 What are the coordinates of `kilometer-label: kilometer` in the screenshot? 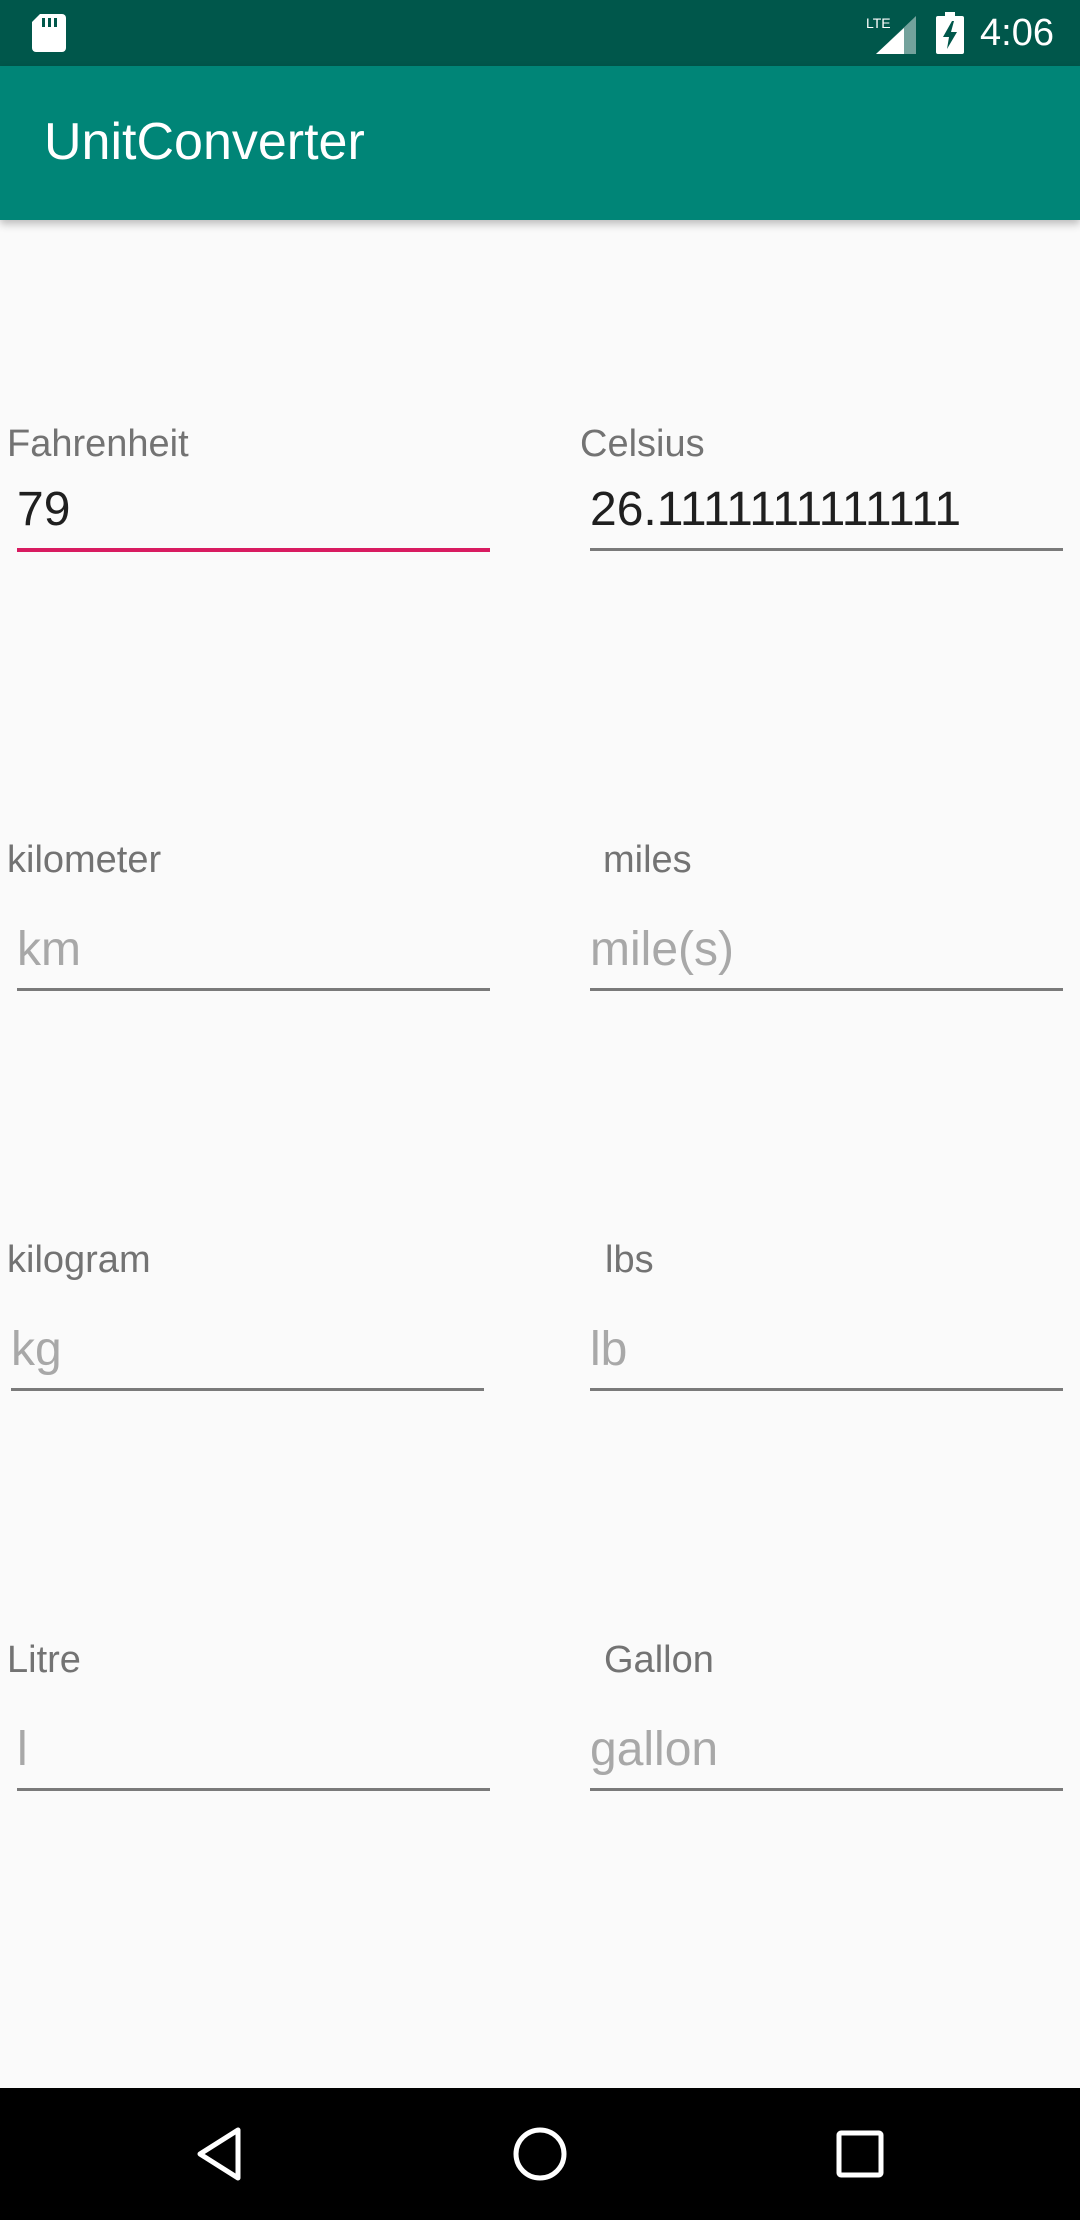 It's located at (84, 860).